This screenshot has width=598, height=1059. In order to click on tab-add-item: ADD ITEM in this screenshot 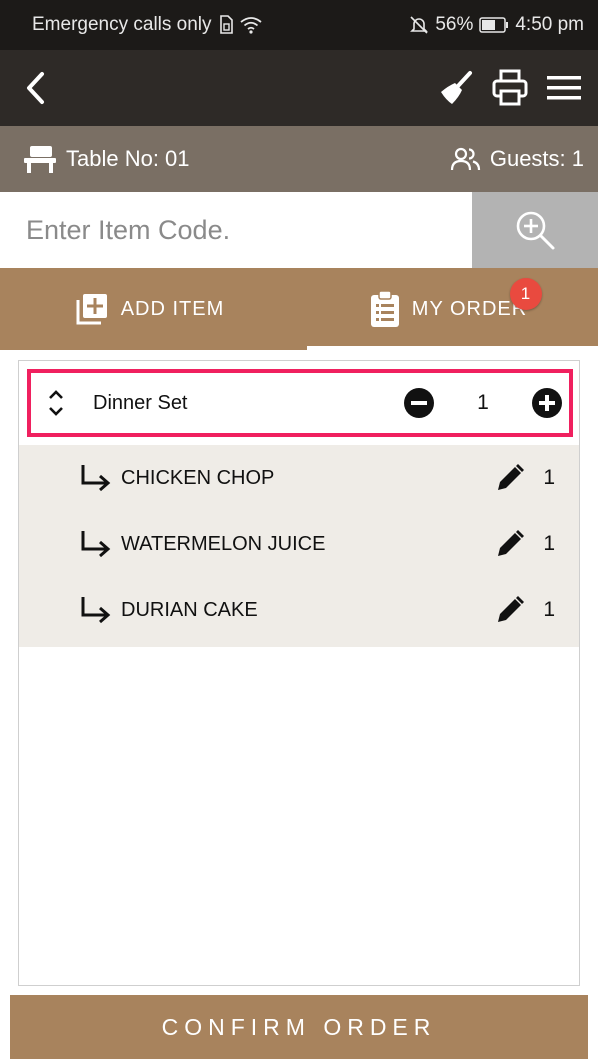, I will do `click(149, 309)`.